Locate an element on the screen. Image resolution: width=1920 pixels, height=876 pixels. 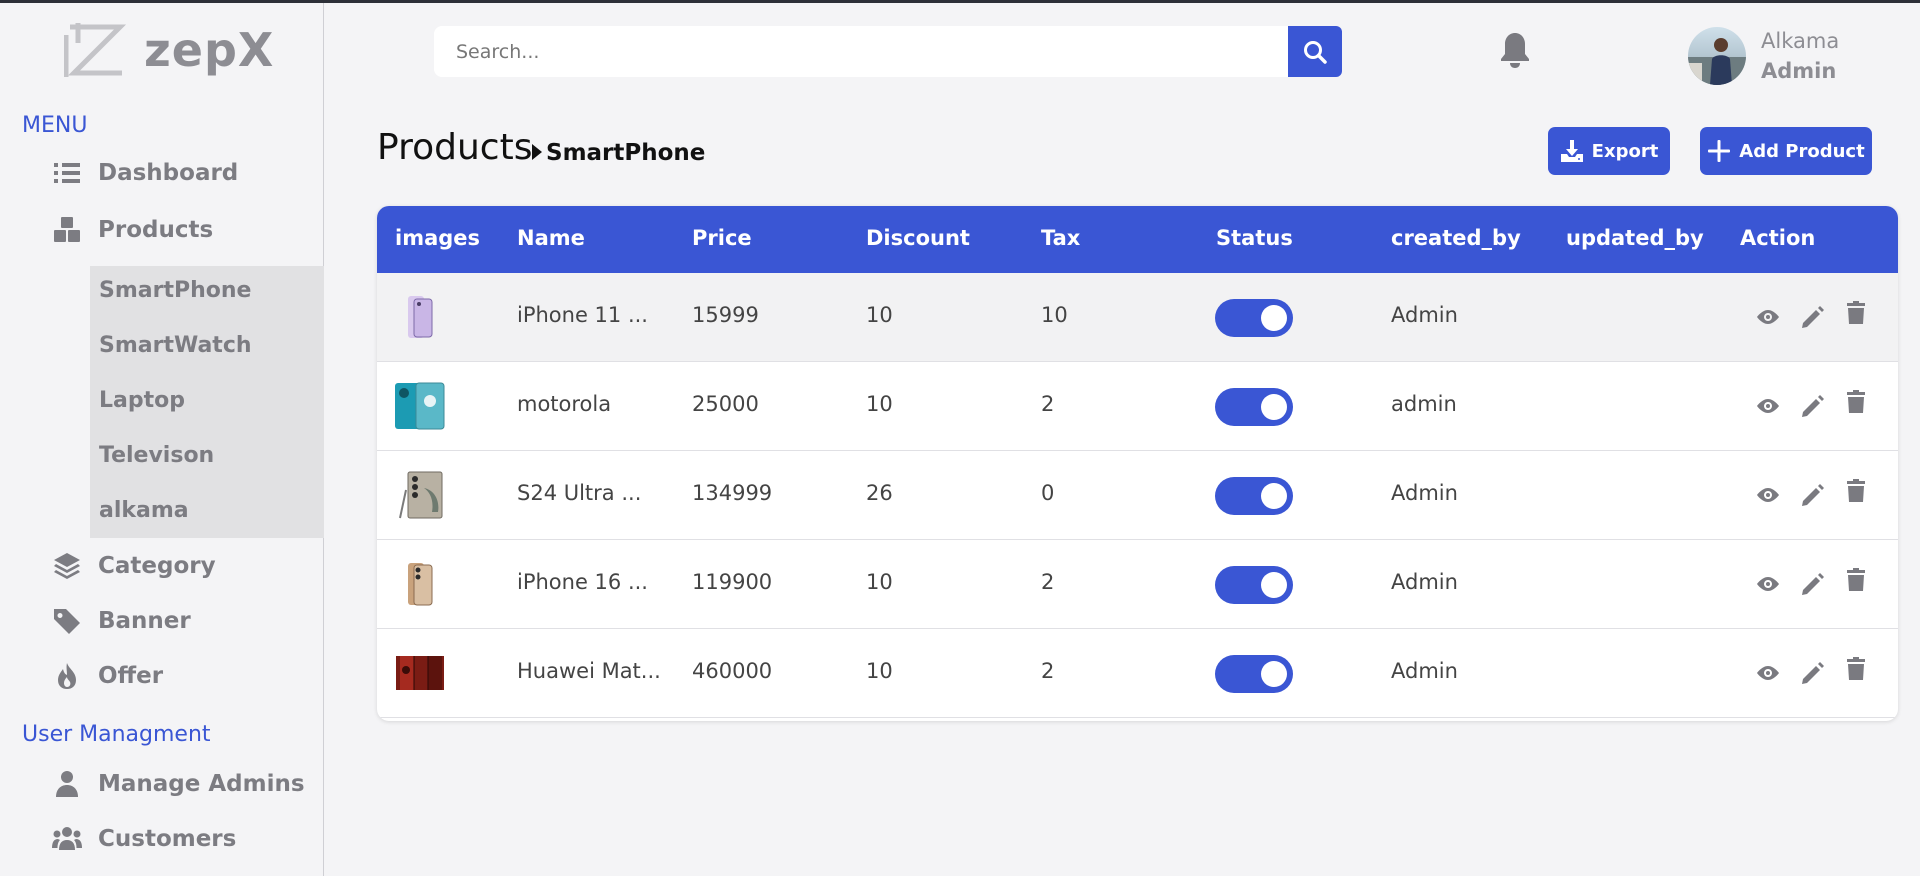
submenu-item-laptop: Laptop is located at coordinates (142, 400).